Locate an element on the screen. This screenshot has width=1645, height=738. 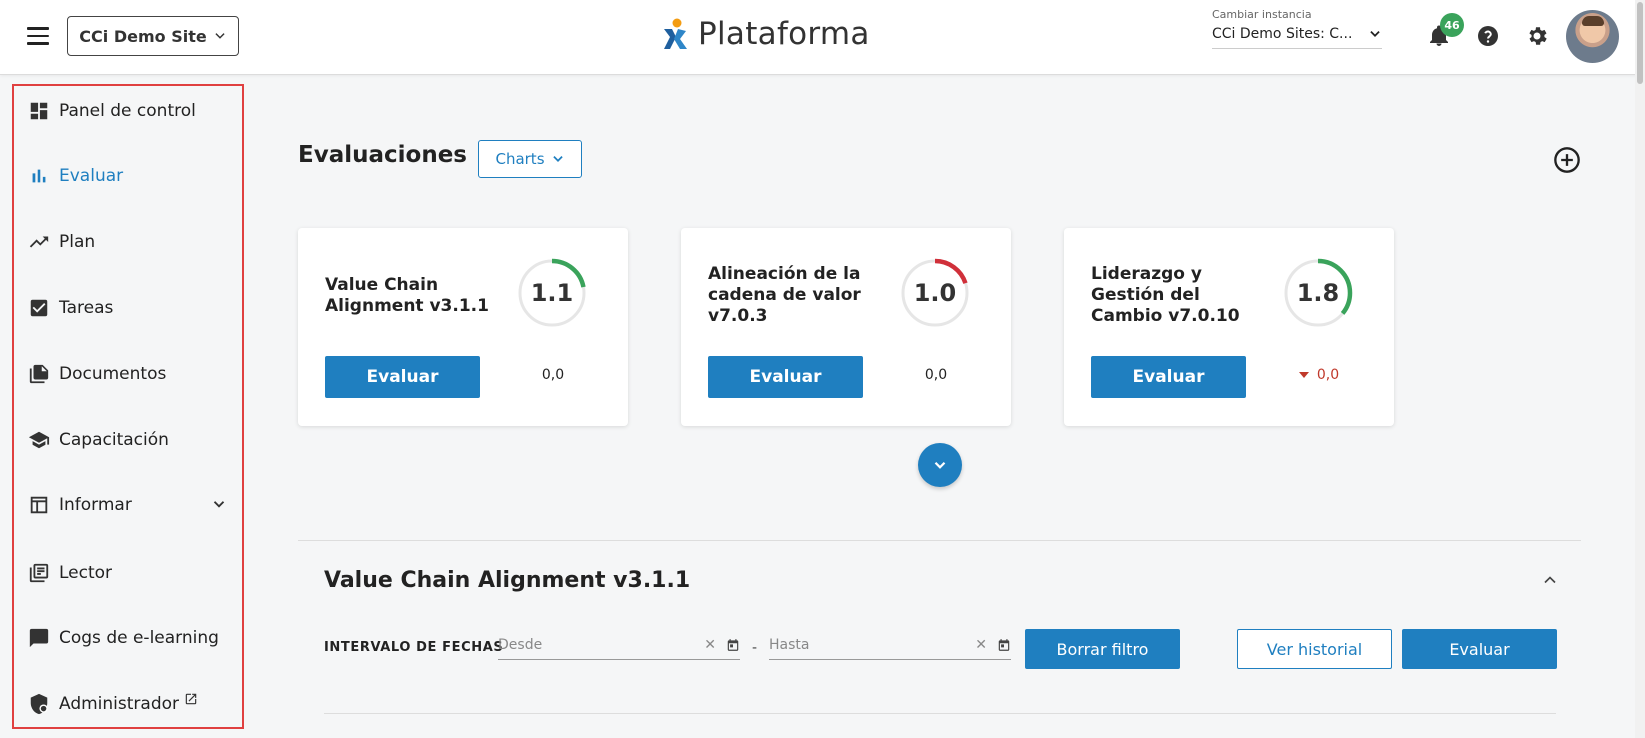
brand-name: Plataforma is located at coordinates (784, 34).